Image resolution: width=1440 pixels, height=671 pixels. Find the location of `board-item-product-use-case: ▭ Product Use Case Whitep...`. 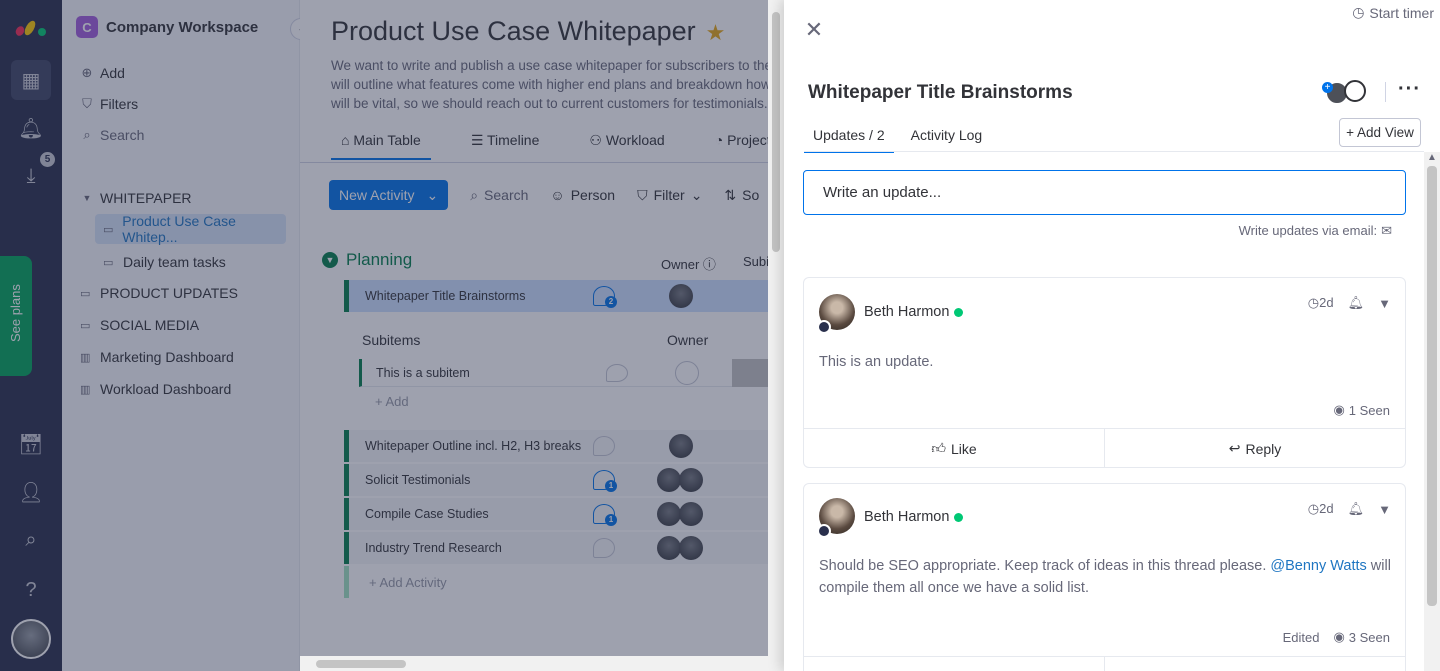

board-item-product-use-case: ▭ Product Use Case Whitep... is located at coordinates (190, 229).